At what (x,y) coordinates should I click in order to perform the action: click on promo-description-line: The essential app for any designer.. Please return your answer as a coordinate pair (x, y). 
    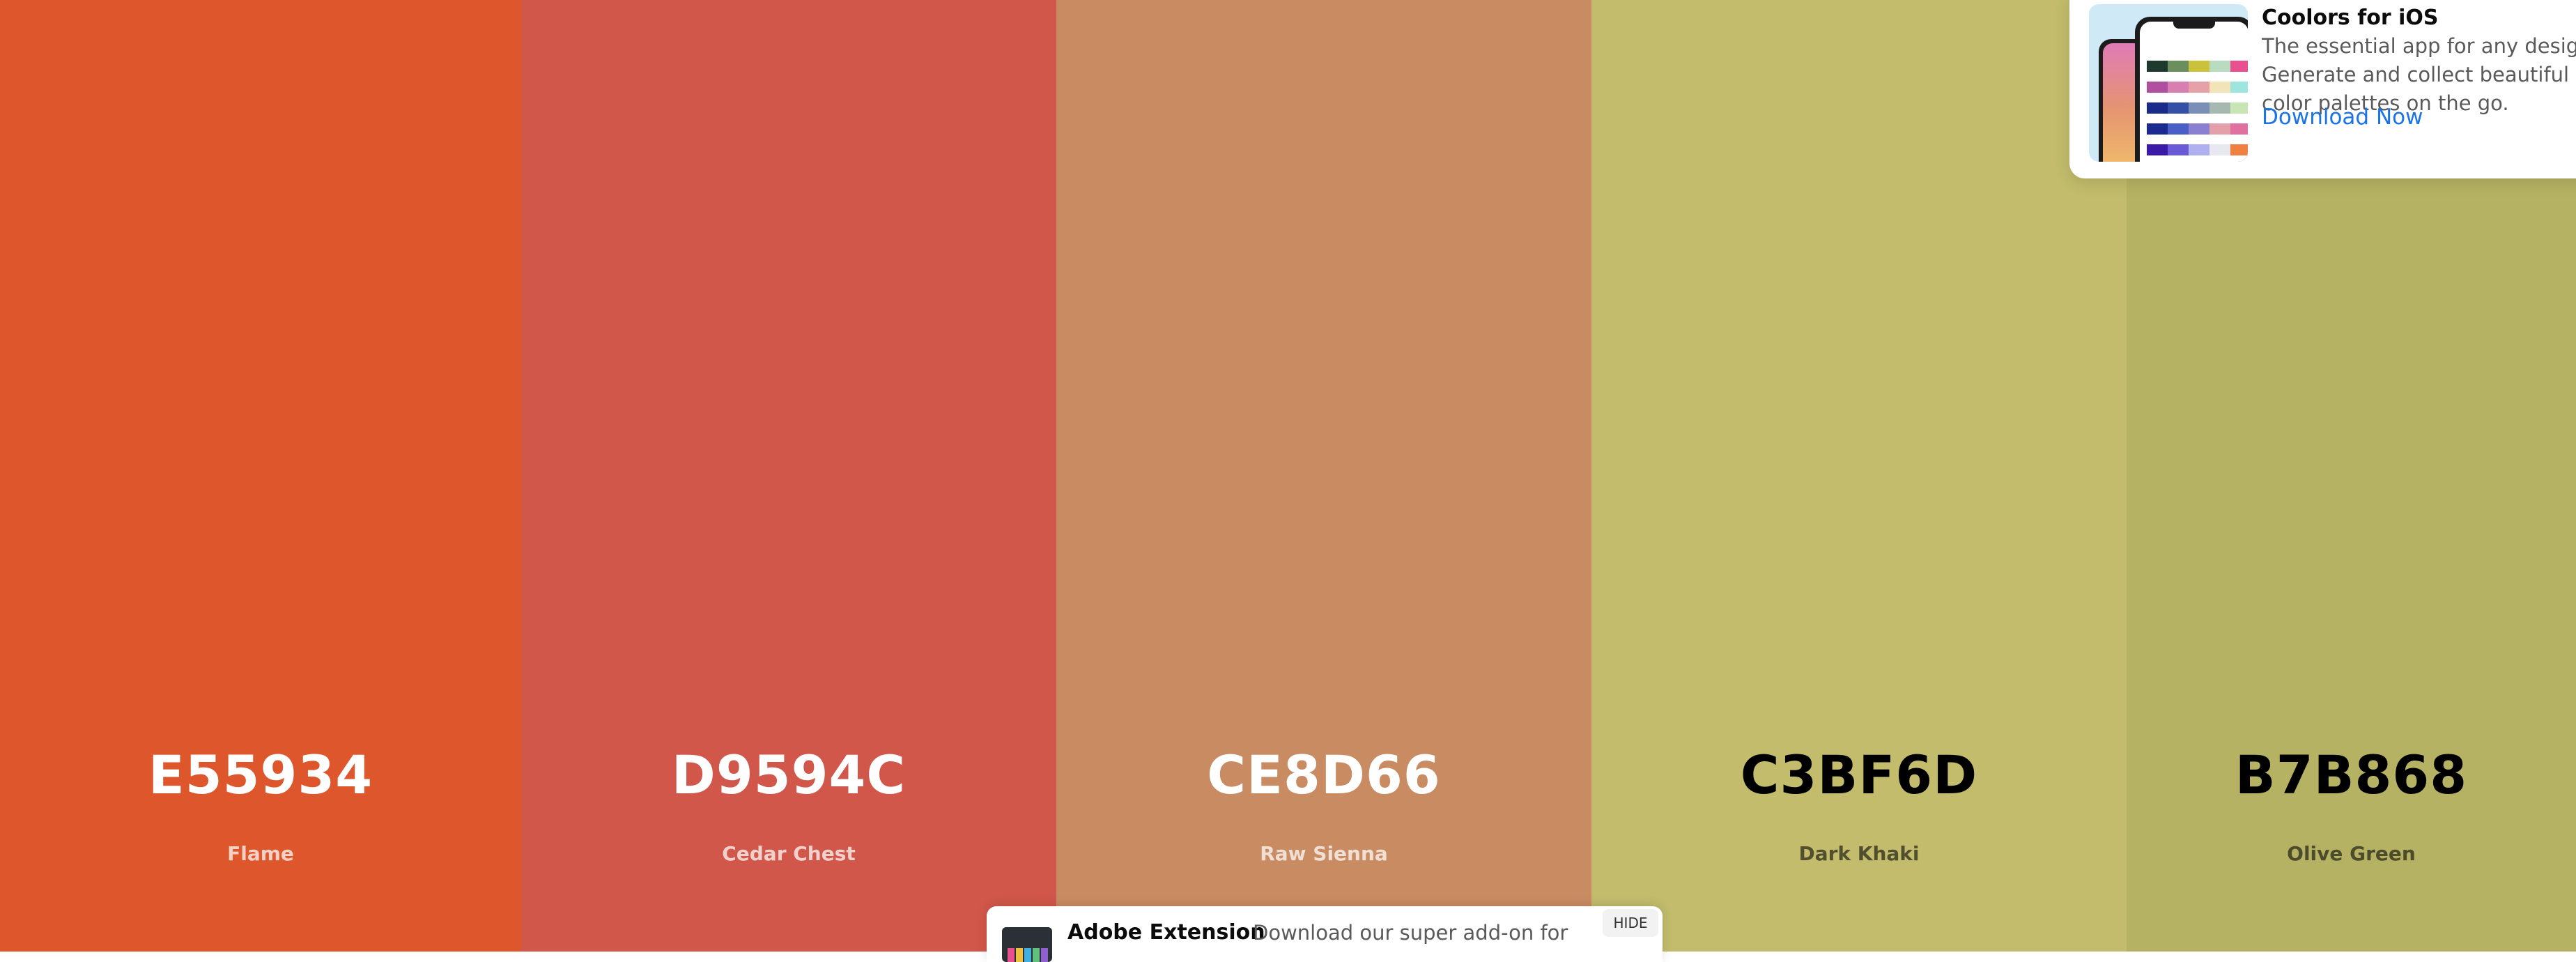
    Looking at the image, I should click on (2419, 46).